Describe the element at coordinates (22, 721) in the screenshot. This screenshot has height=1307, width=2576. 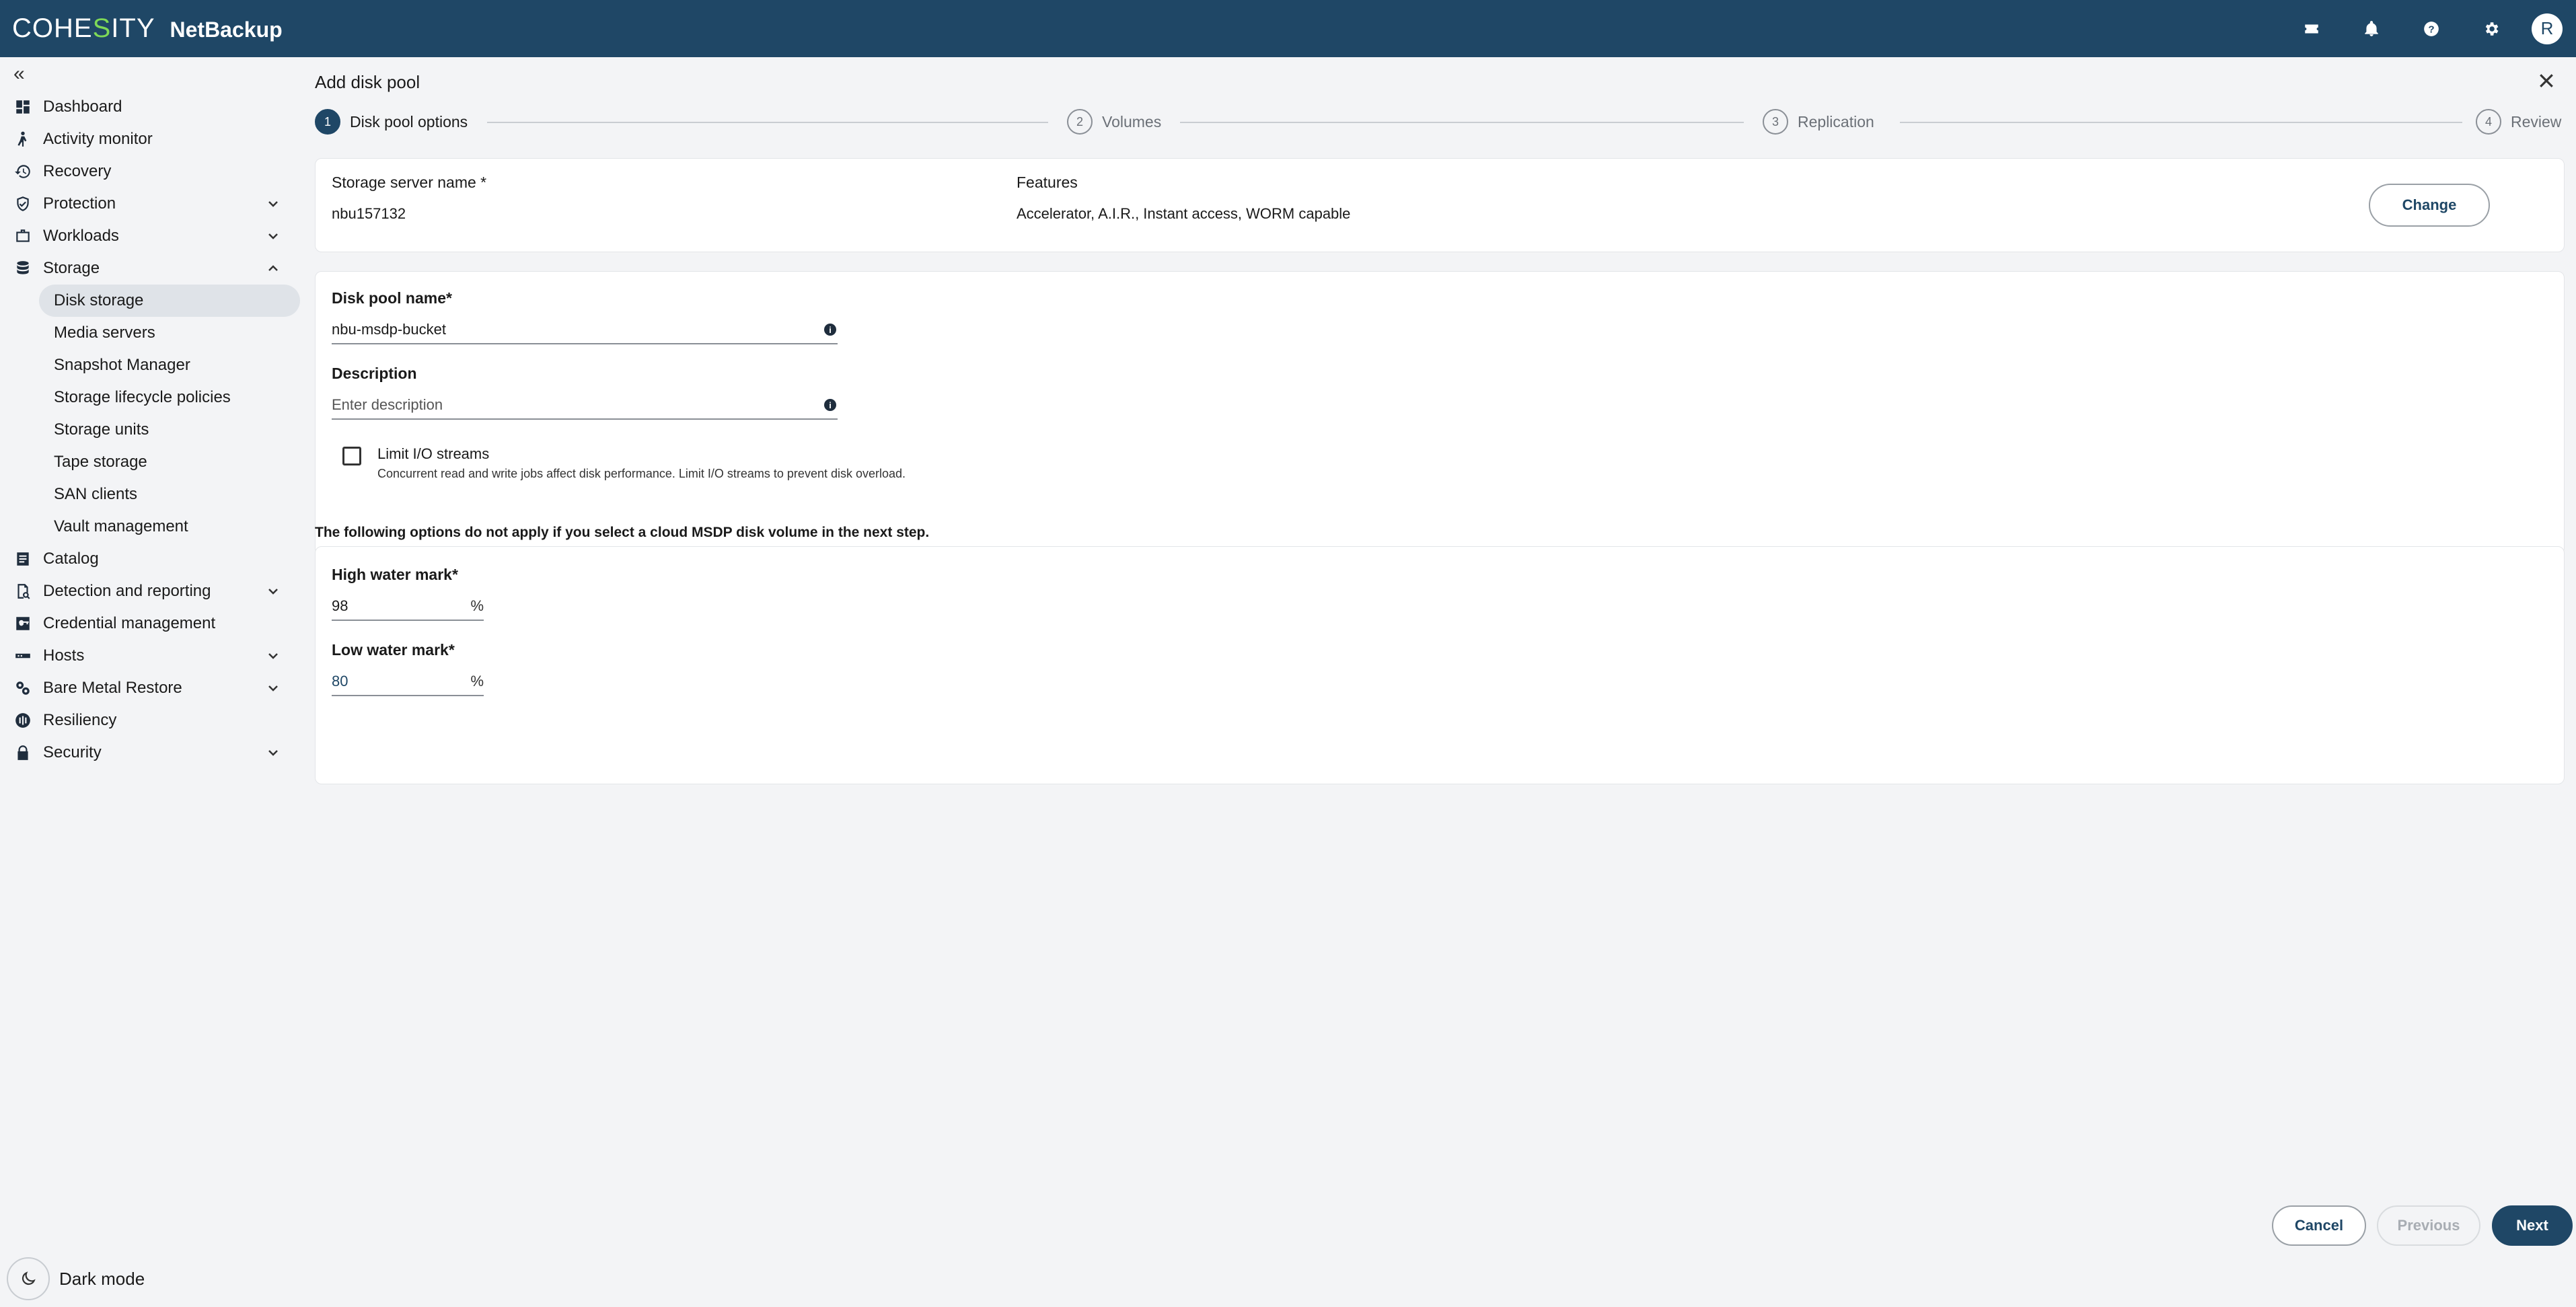
I see `resiliency-icon` at that location.